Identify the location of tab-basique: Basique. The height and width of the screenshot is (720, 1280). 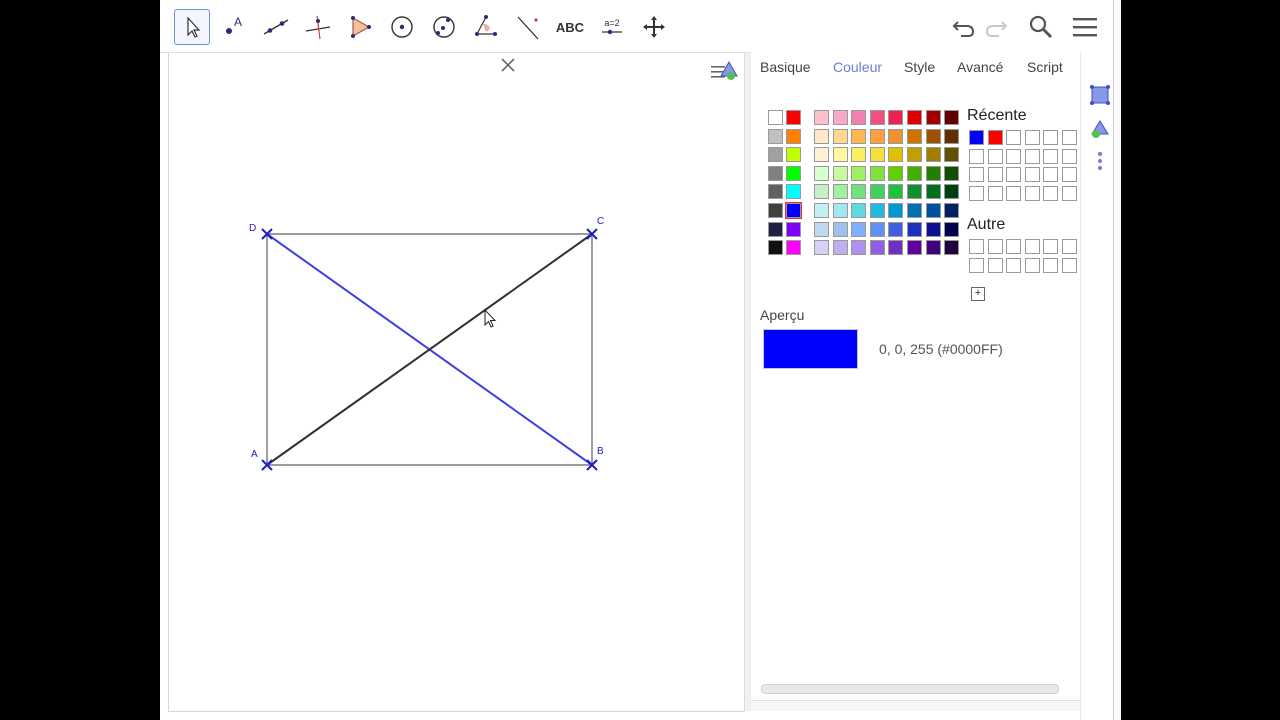
(785, 67).